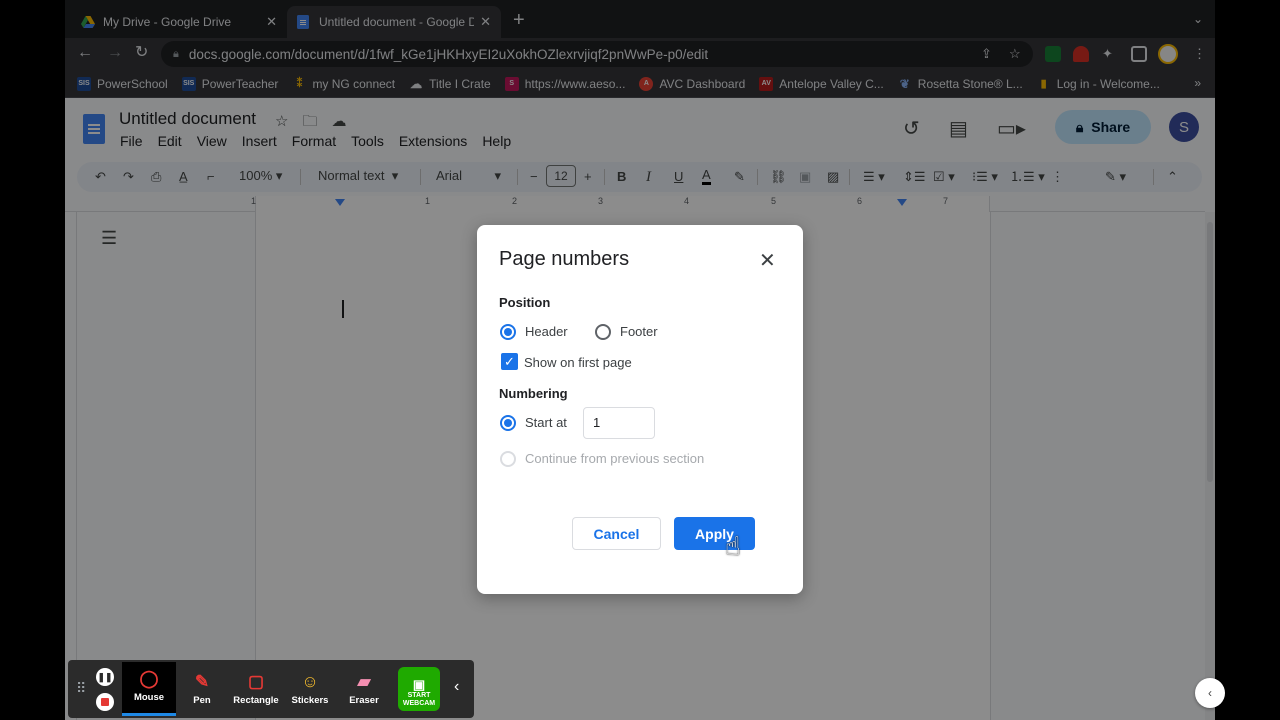 The width and height of the screenshot is (1280, 720). What do you see at coordinates (603, 332) in the screenshot?
I see `footer-radio` at bounding box center [603, 332].